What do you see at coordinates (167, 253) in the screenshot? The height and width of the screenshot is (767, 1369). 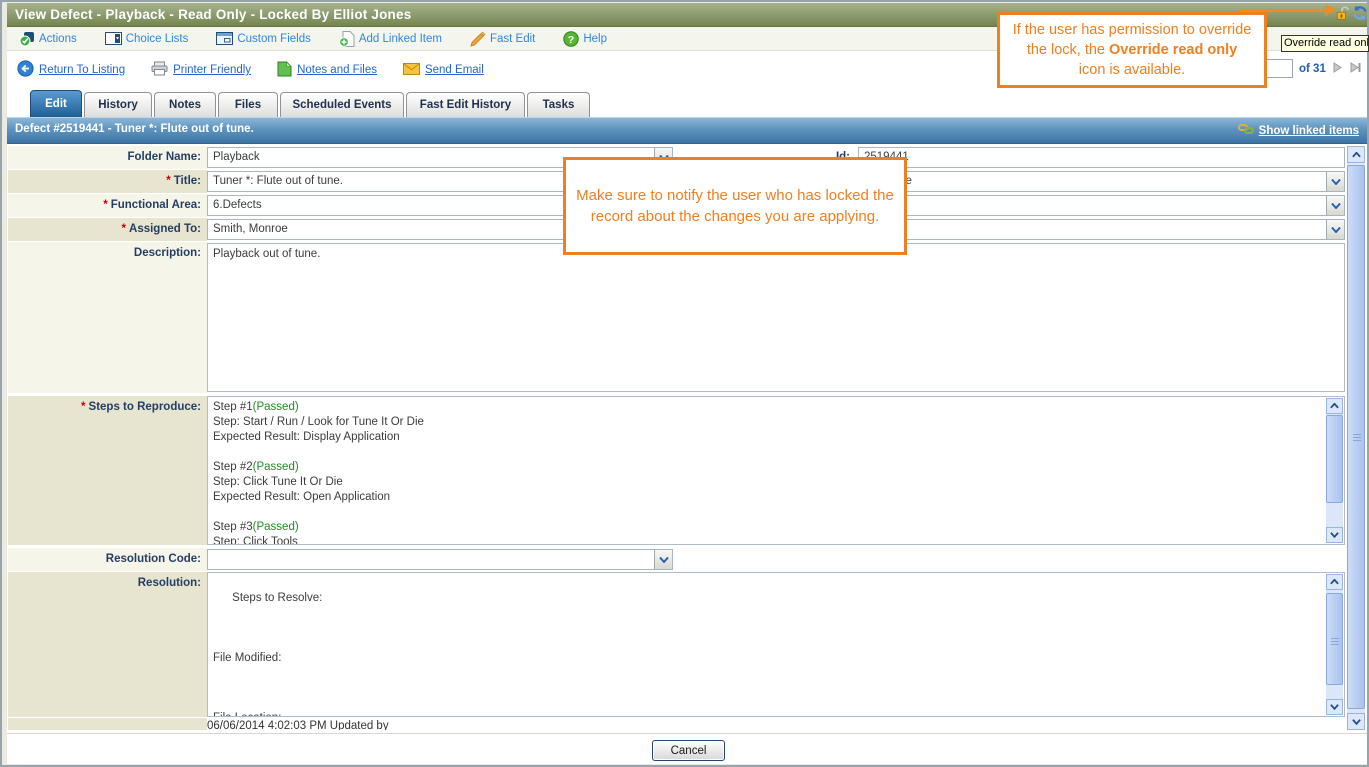 I see `description-label: Description:` at bounding box center [167, 253].